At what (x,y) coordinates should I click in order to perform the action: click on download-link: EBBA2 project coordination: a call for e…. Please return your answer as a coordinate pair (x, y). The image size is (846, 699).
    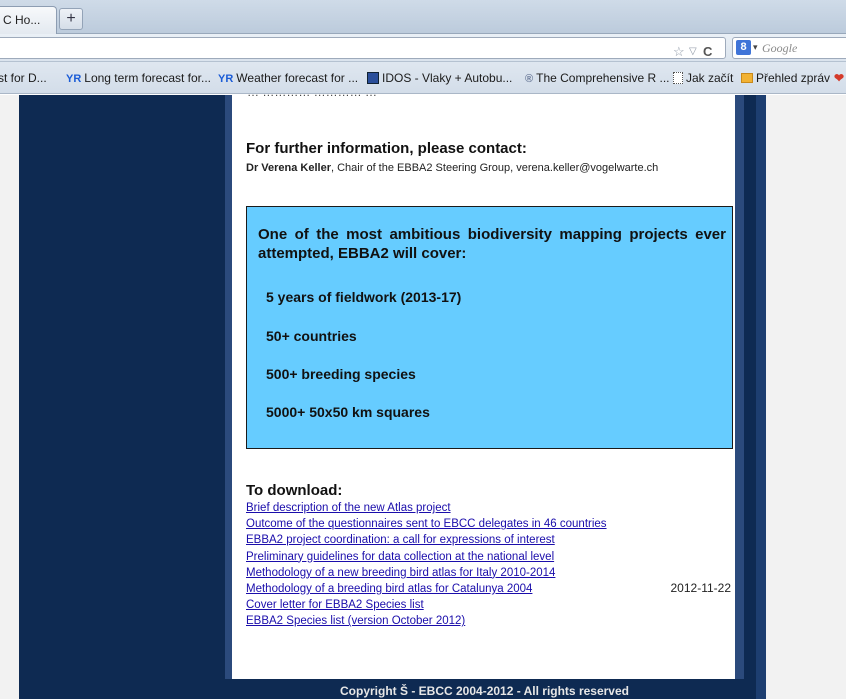
    Looking at the image, I should click on (400, 540).